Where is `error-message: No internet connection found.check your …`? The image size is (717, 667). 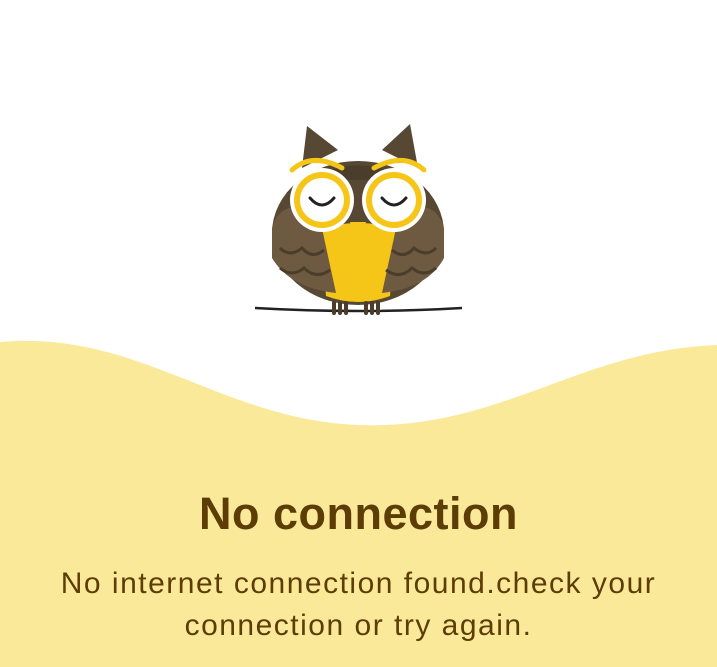
error-message: No internet connection found.check your … is located at coordinates (358, 604).